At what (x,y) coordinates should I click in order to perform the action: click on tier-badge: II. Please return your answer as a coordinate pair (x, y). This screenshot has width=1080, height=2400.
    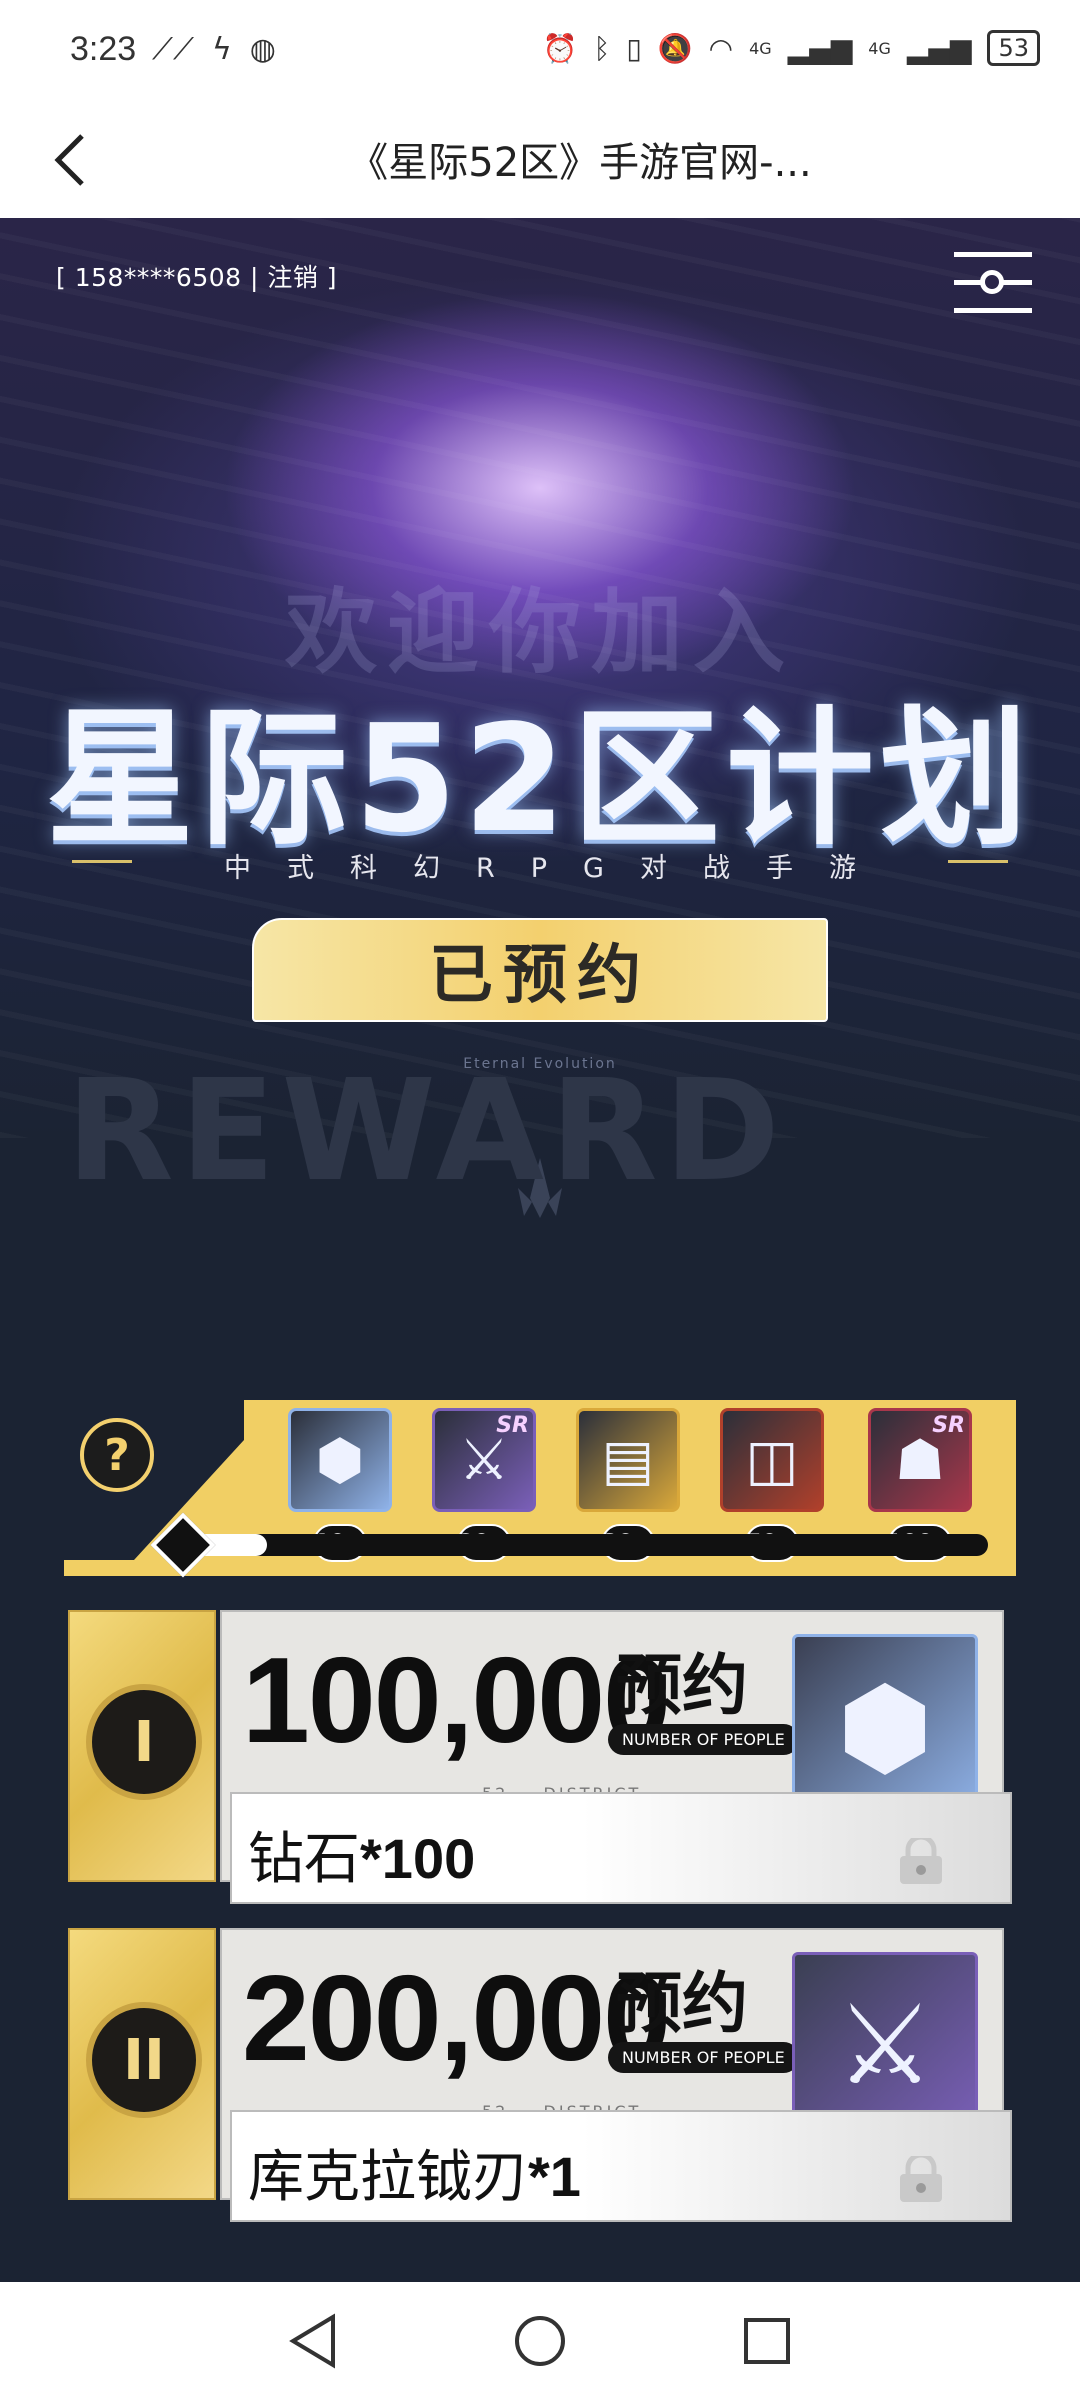
    Looking at the image, I should click on (142, 2064).